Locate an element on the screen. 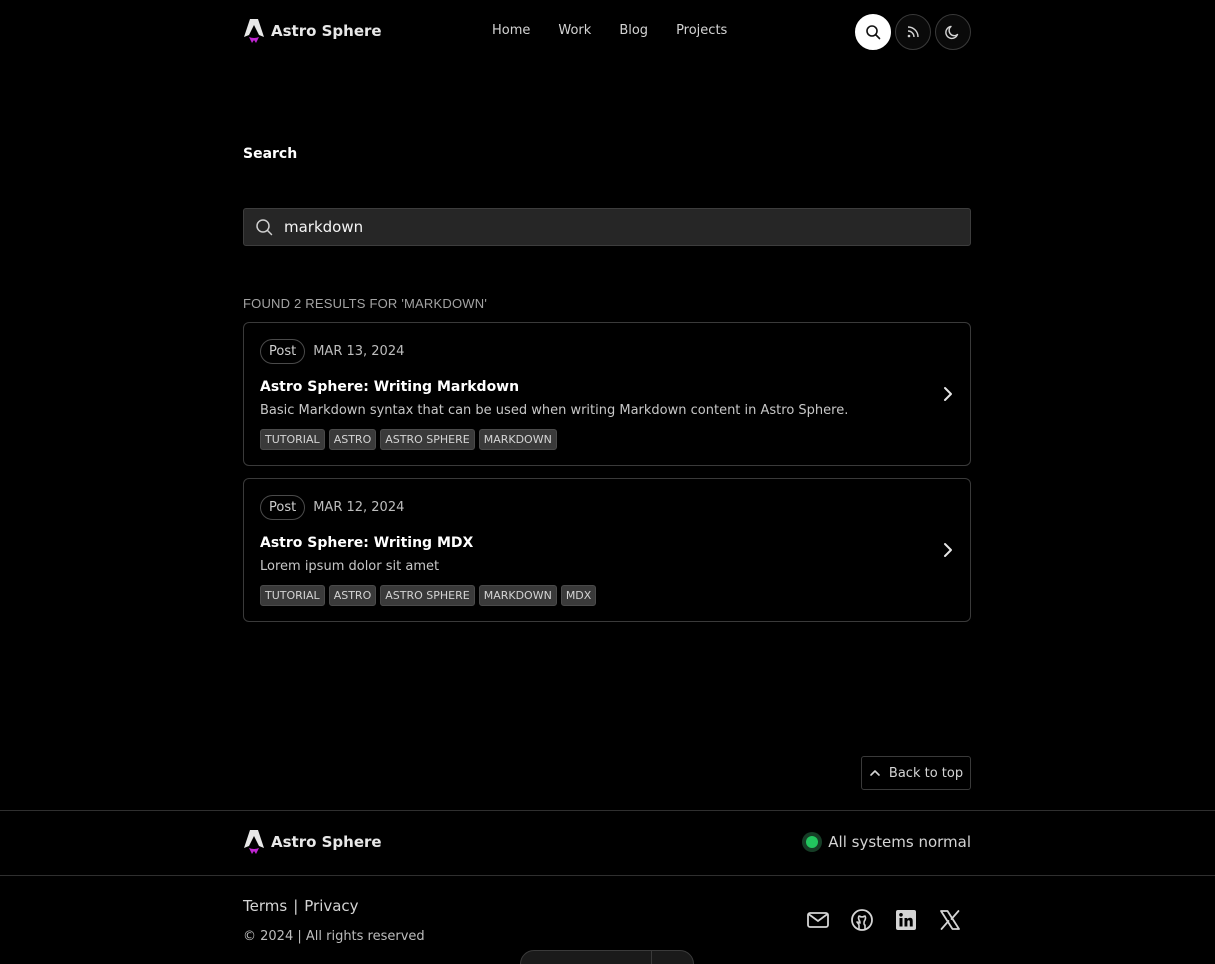  nav-projects: Projects is located at coordinates (701, 30).